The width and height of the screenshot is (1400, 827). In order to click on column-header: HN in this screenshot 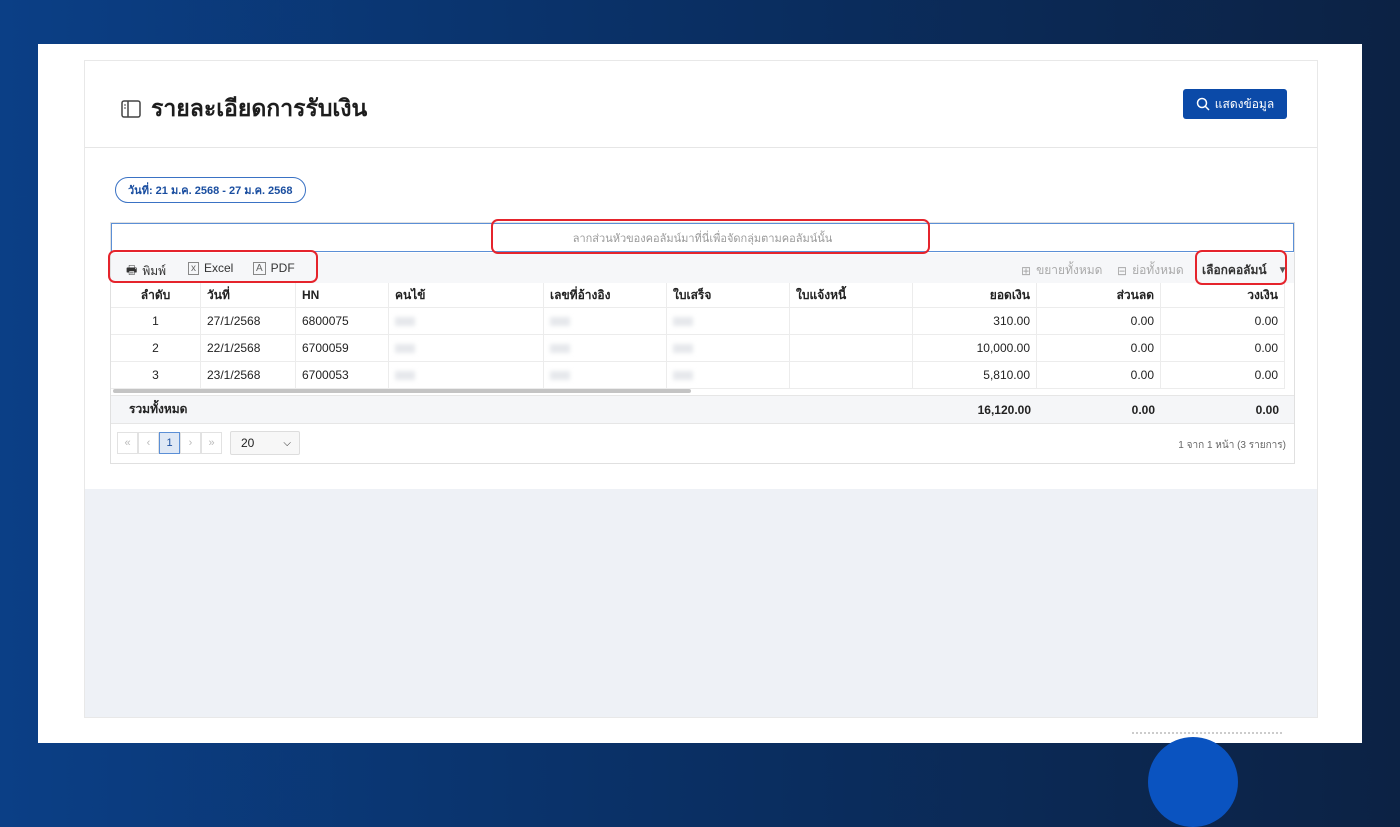, I will do `click(342, 295)`.